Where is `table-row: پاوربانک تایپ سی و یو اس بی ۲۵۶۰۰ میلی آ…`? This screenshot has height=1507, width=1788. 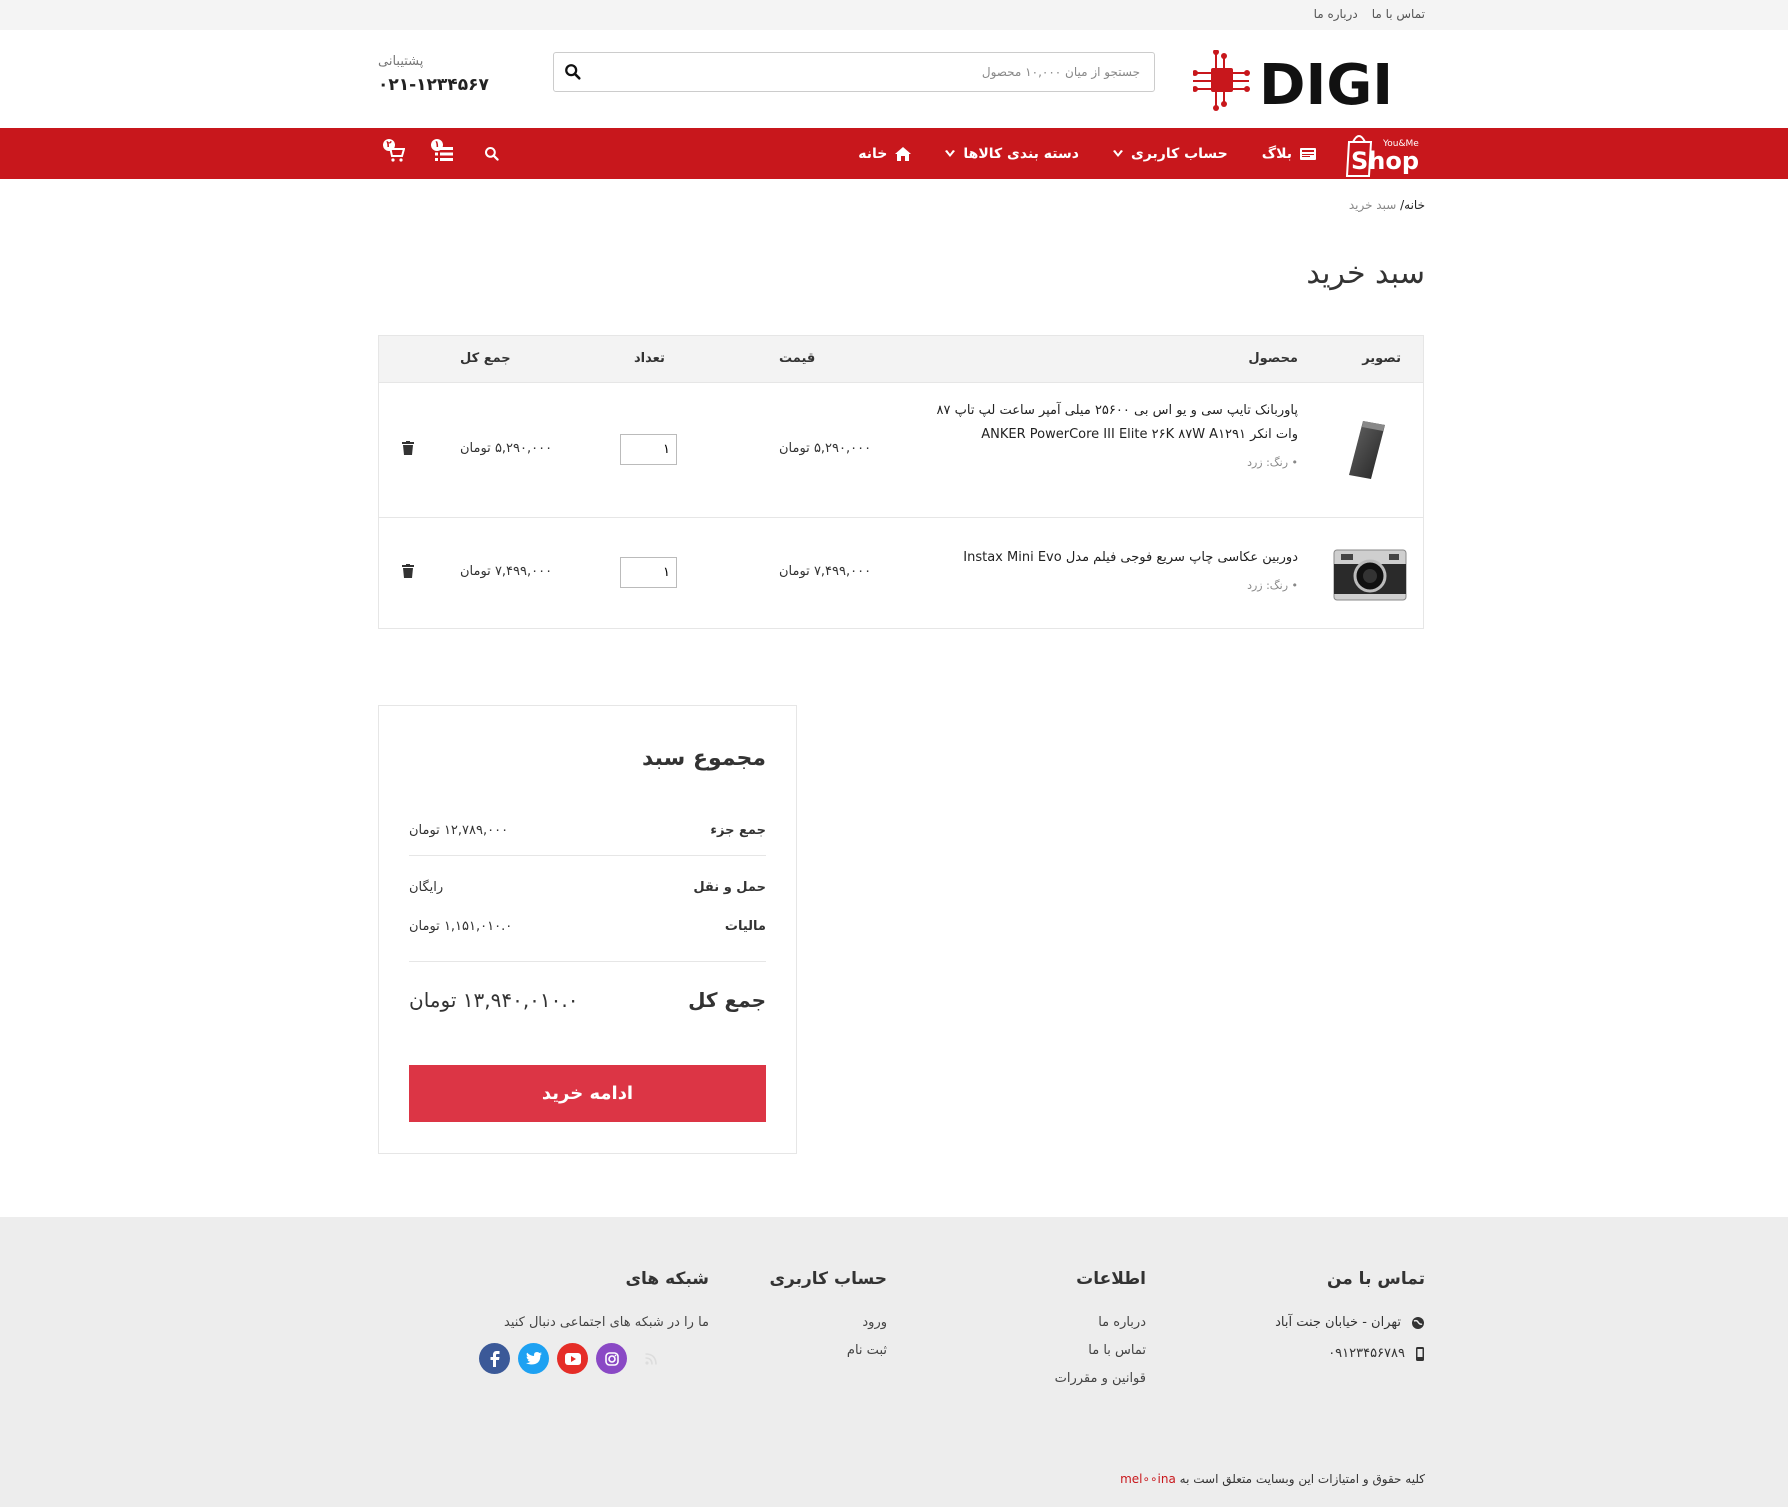 table-row: پاوربانک تایپ سی و یو اس بی ۲۵۶۰۰ میلی آ… is located at coordinates (901, 450).